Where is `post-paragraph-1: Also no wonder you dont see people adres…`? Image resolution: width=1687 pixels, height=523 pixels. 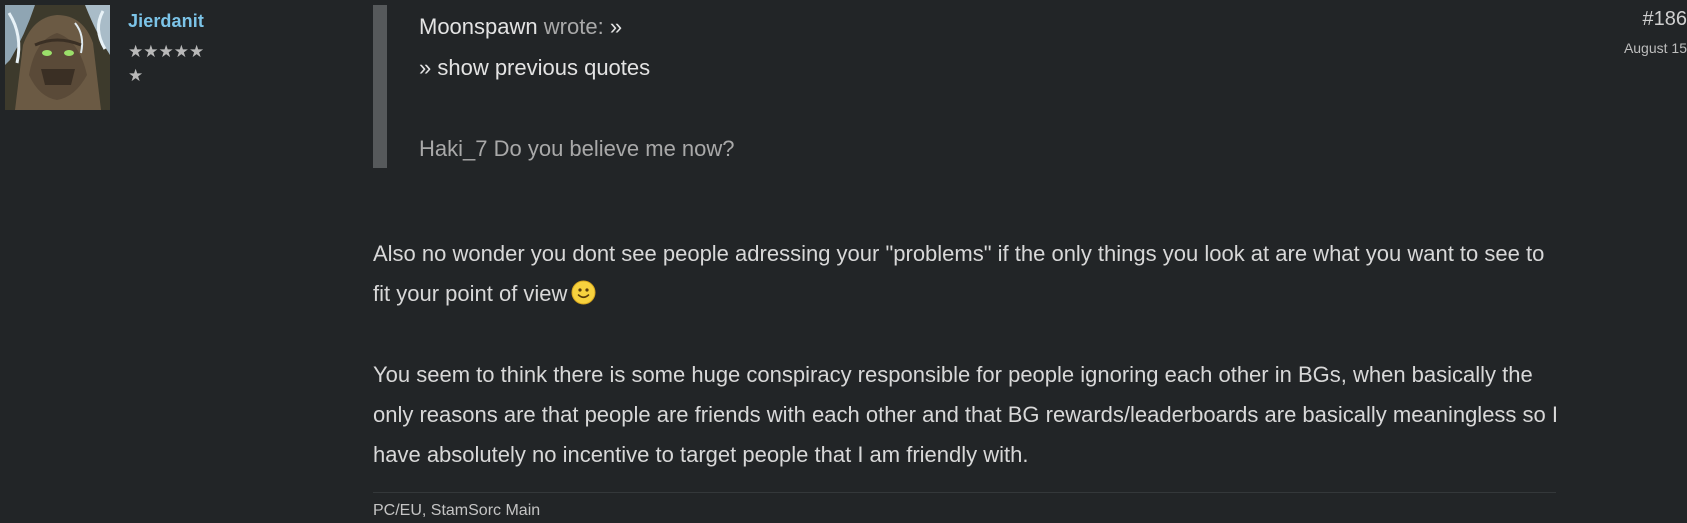 post-paragraph-1: Also no wonder you dont see people adres… is located at coordinates (968, 274).